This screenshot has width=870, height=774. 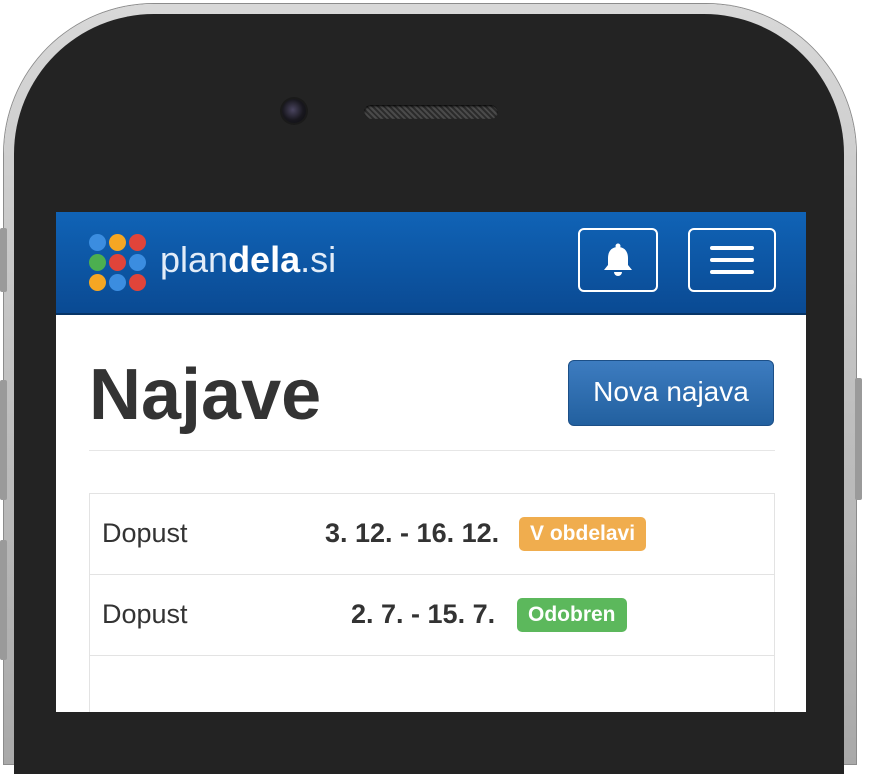 I want to click on list-item, so click(x=432, y=683).